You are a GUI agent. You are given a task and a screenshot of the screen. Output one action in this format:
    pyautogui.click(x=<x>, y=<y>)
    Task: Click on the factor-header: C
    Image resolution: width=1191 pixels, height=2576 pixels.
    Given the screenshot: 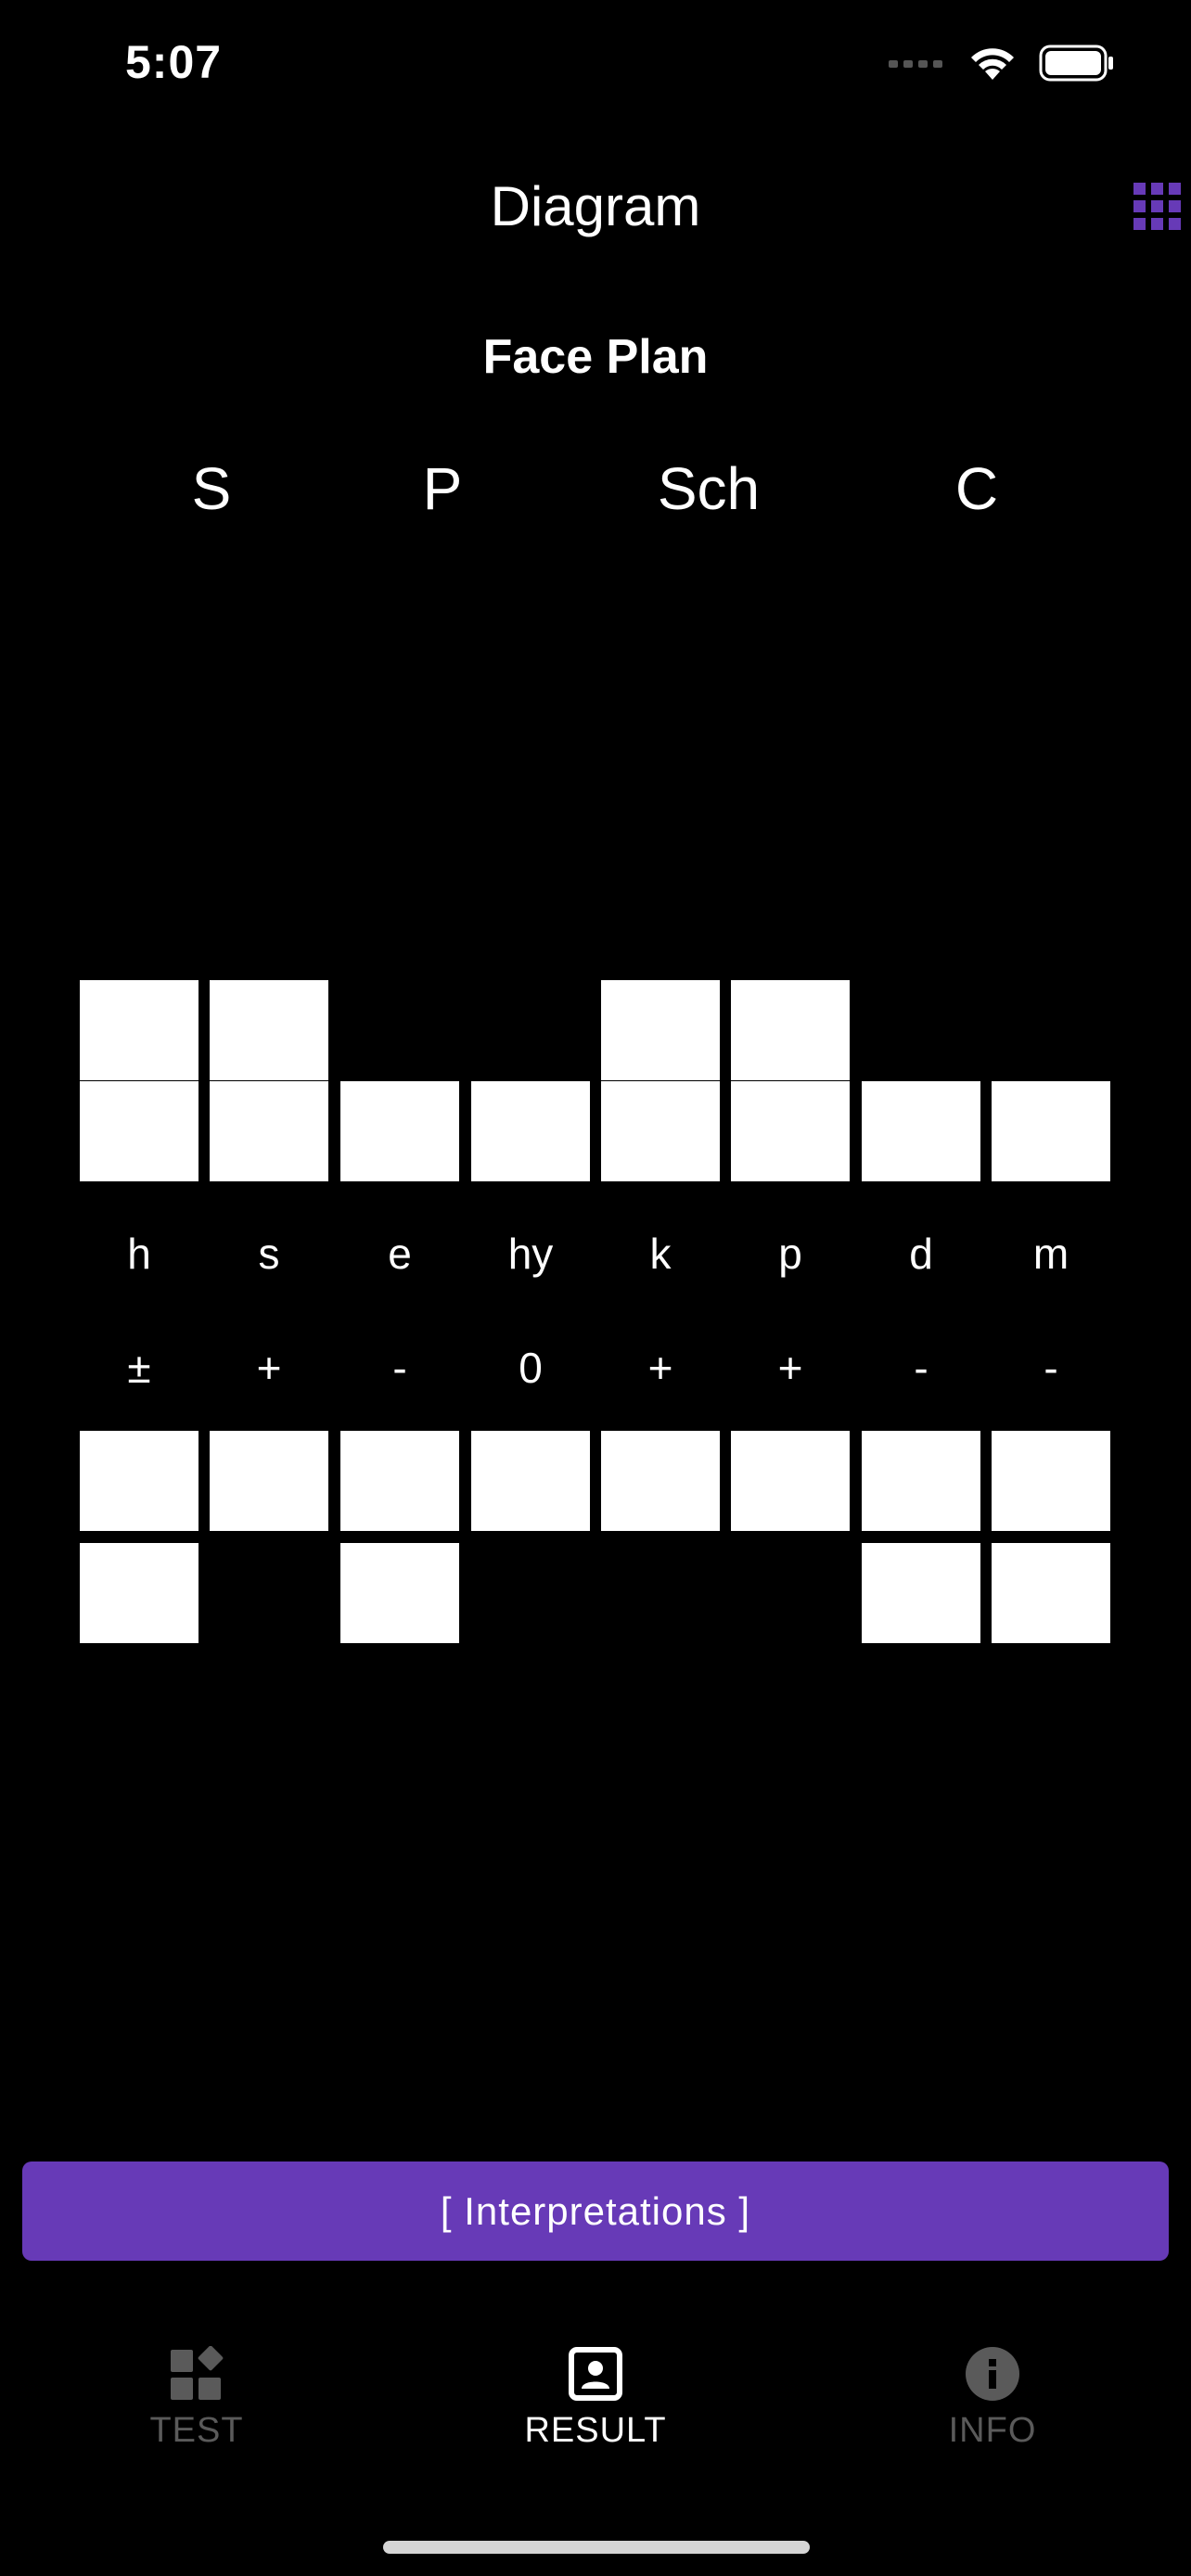 What is the action you would take?
    pyautogui.click(x=977, y=488)
    